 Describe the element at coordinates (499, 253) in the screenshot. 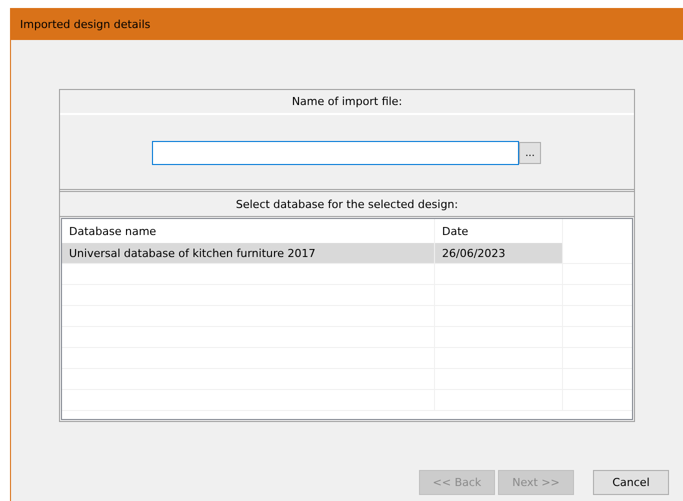

I see `table-cell: 26/06/2023` at that location.